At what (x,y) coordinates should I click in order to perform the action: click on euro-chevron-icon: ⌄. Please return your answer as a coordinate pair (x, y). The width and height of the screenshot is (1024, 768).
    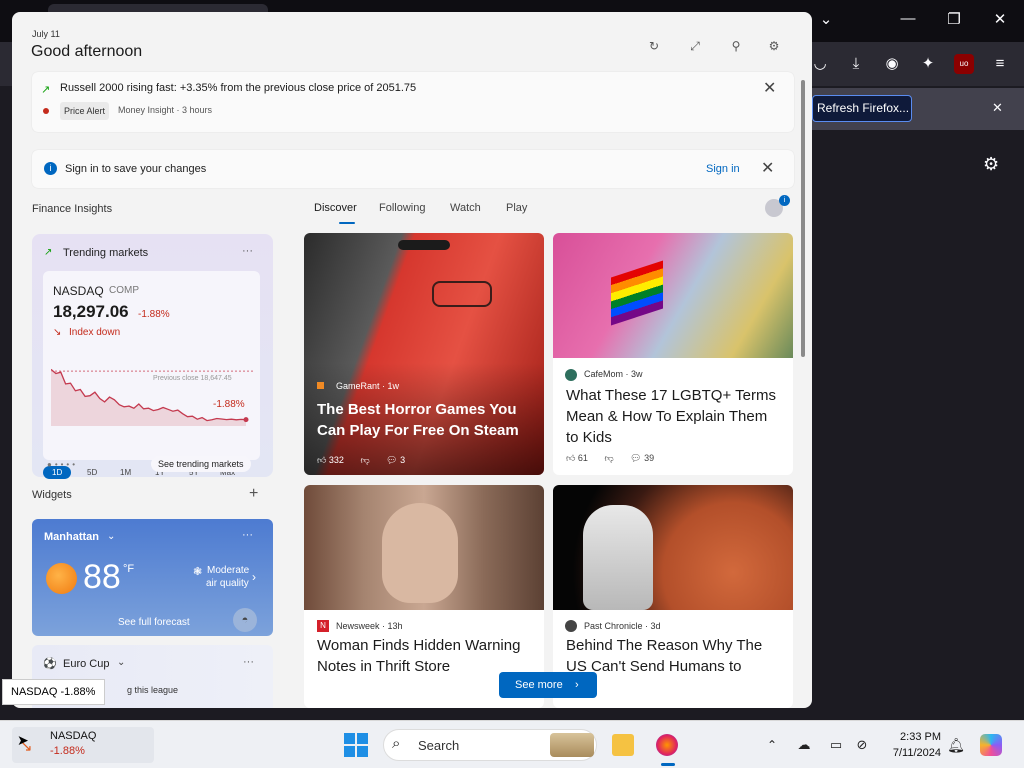
    Looking at the image, I should click on (121, 662).